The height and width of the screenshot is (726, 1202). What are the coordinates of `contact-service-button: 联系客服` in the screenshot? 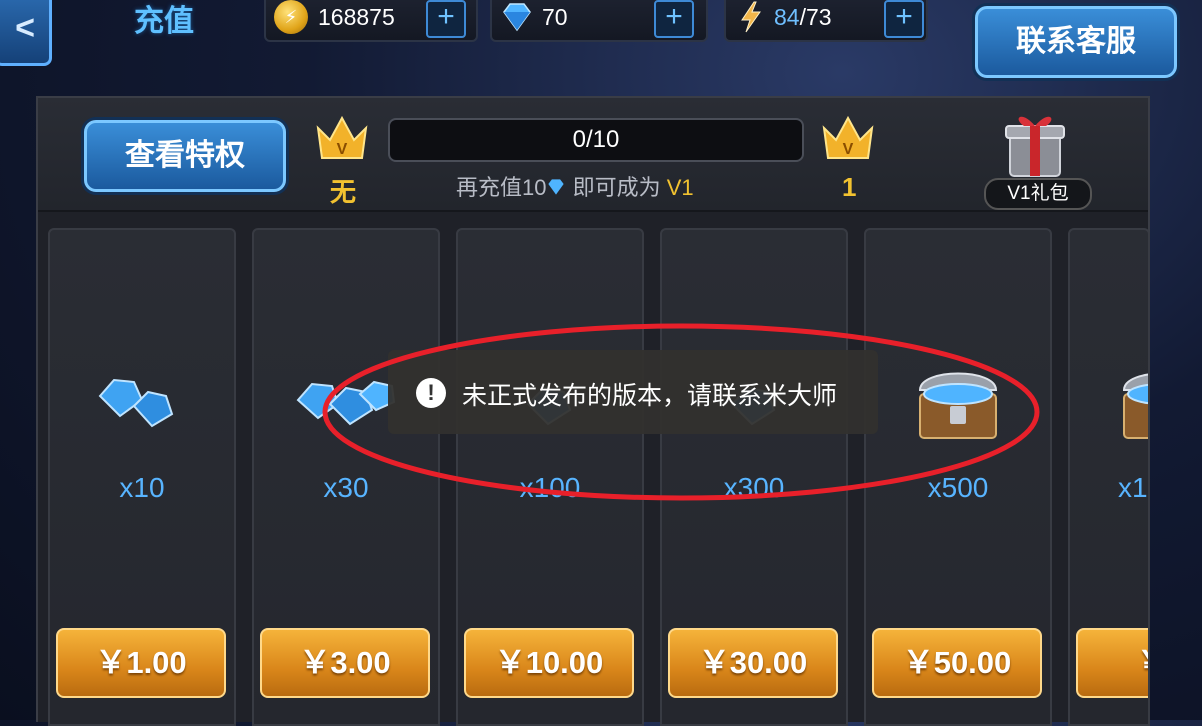 It's located at (1076, 42).